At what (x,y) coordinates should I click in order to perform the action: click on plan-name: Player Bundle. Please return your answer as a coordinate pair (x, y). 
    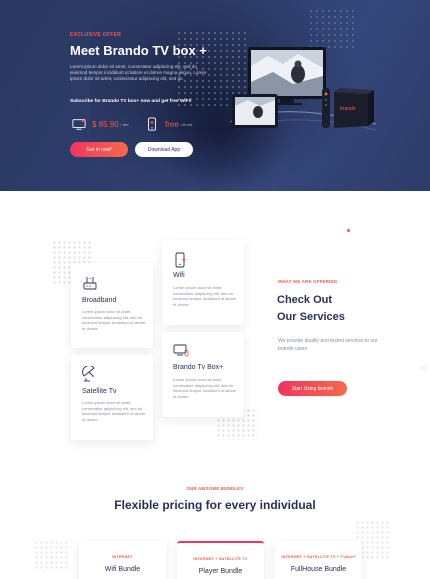
    Looking at the image, I should click on (220, 571).